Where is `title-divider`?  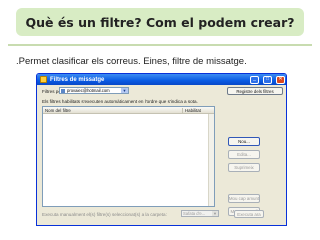 title-divider is located at coordinates (160, 45).